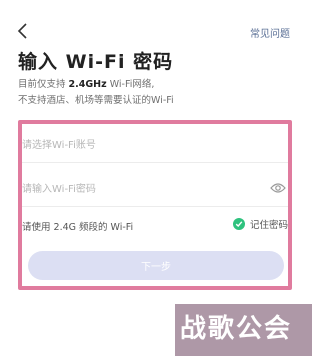 The height and width of the screenshot is (356, 320). What do you see at coordinates (268, 225) in the screenshot?
I see `remember-password-label: 记住密码` at bounding box center [268, 225].